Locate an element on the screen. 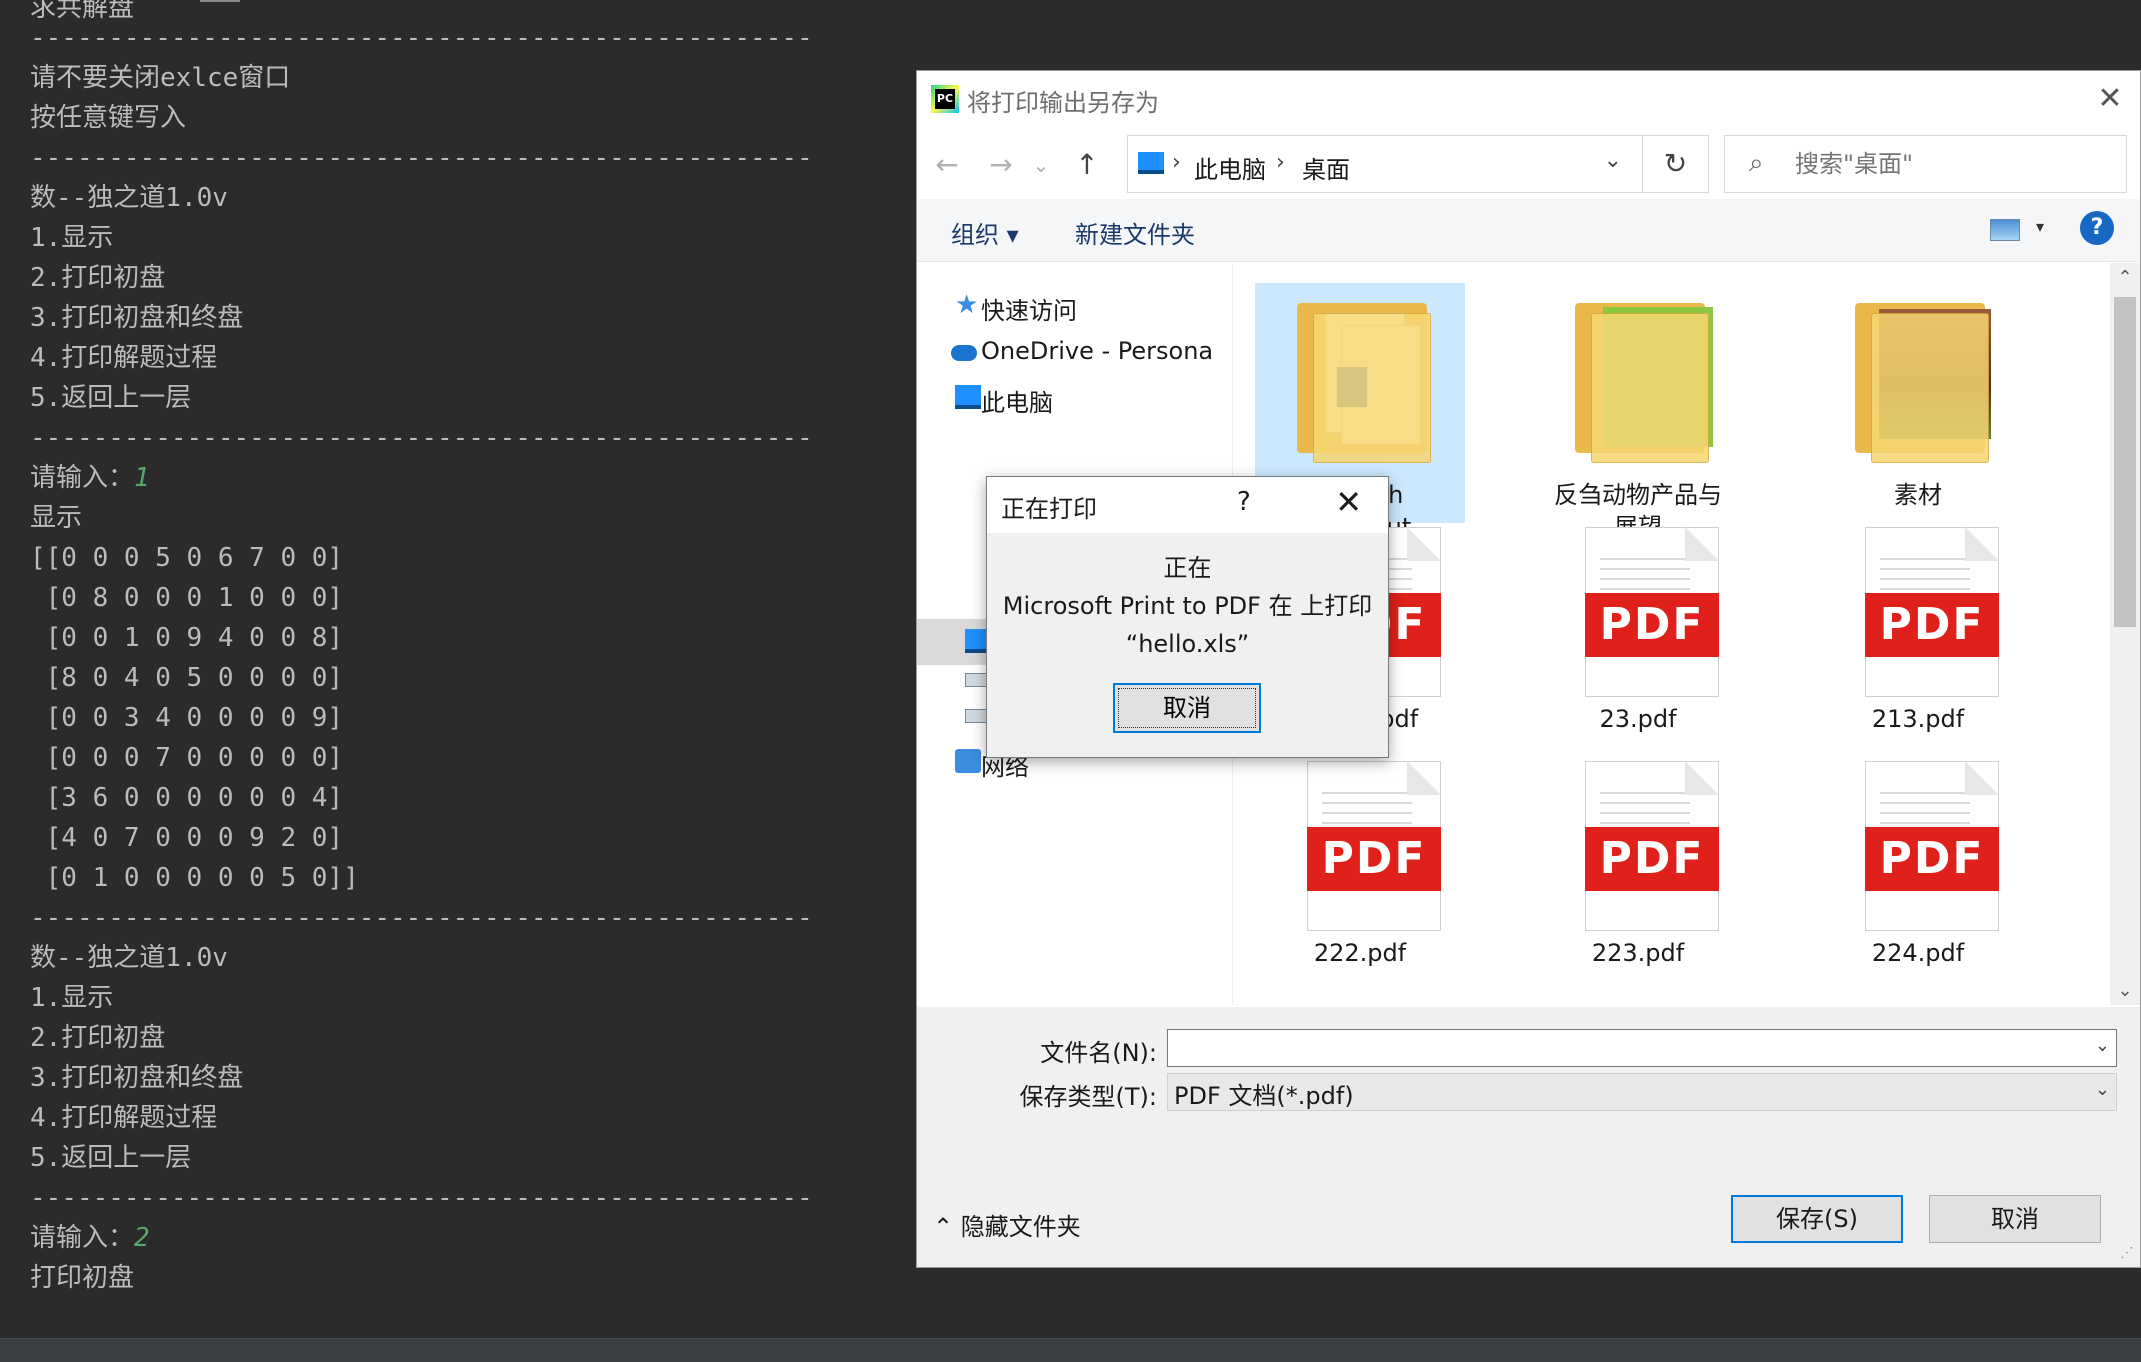 The width and height of the screenshot is (2141, 1362). console-line: 显示 is located at coordinates (56, 518).